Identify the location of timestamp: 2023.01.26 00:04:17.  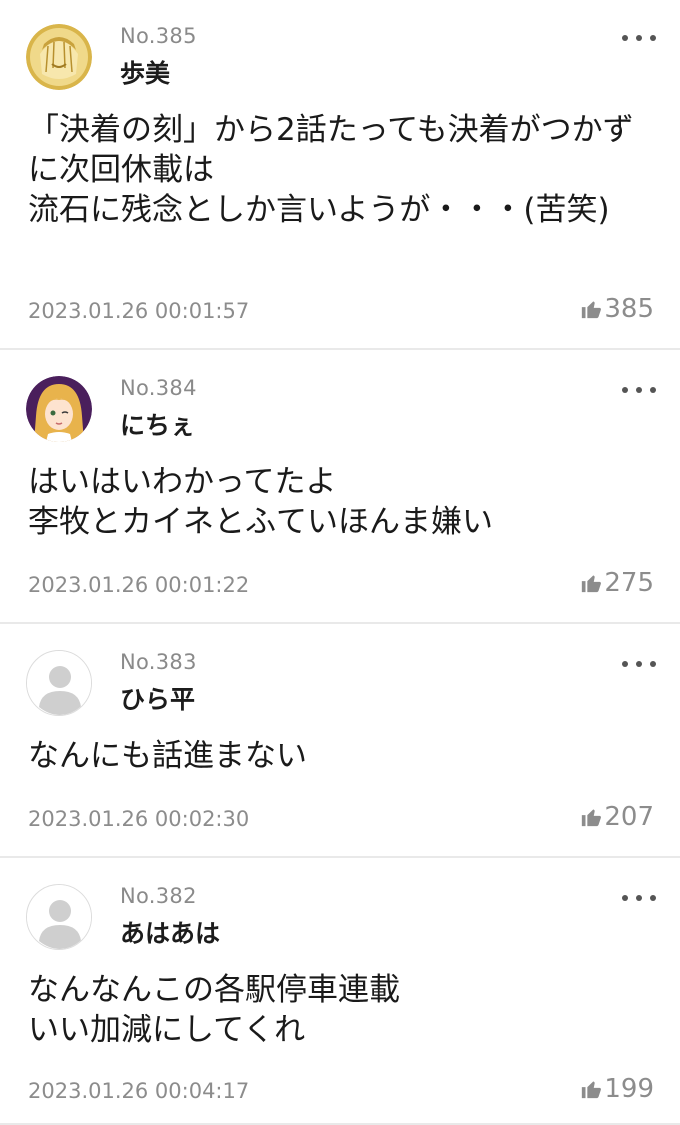
(139, 1091).